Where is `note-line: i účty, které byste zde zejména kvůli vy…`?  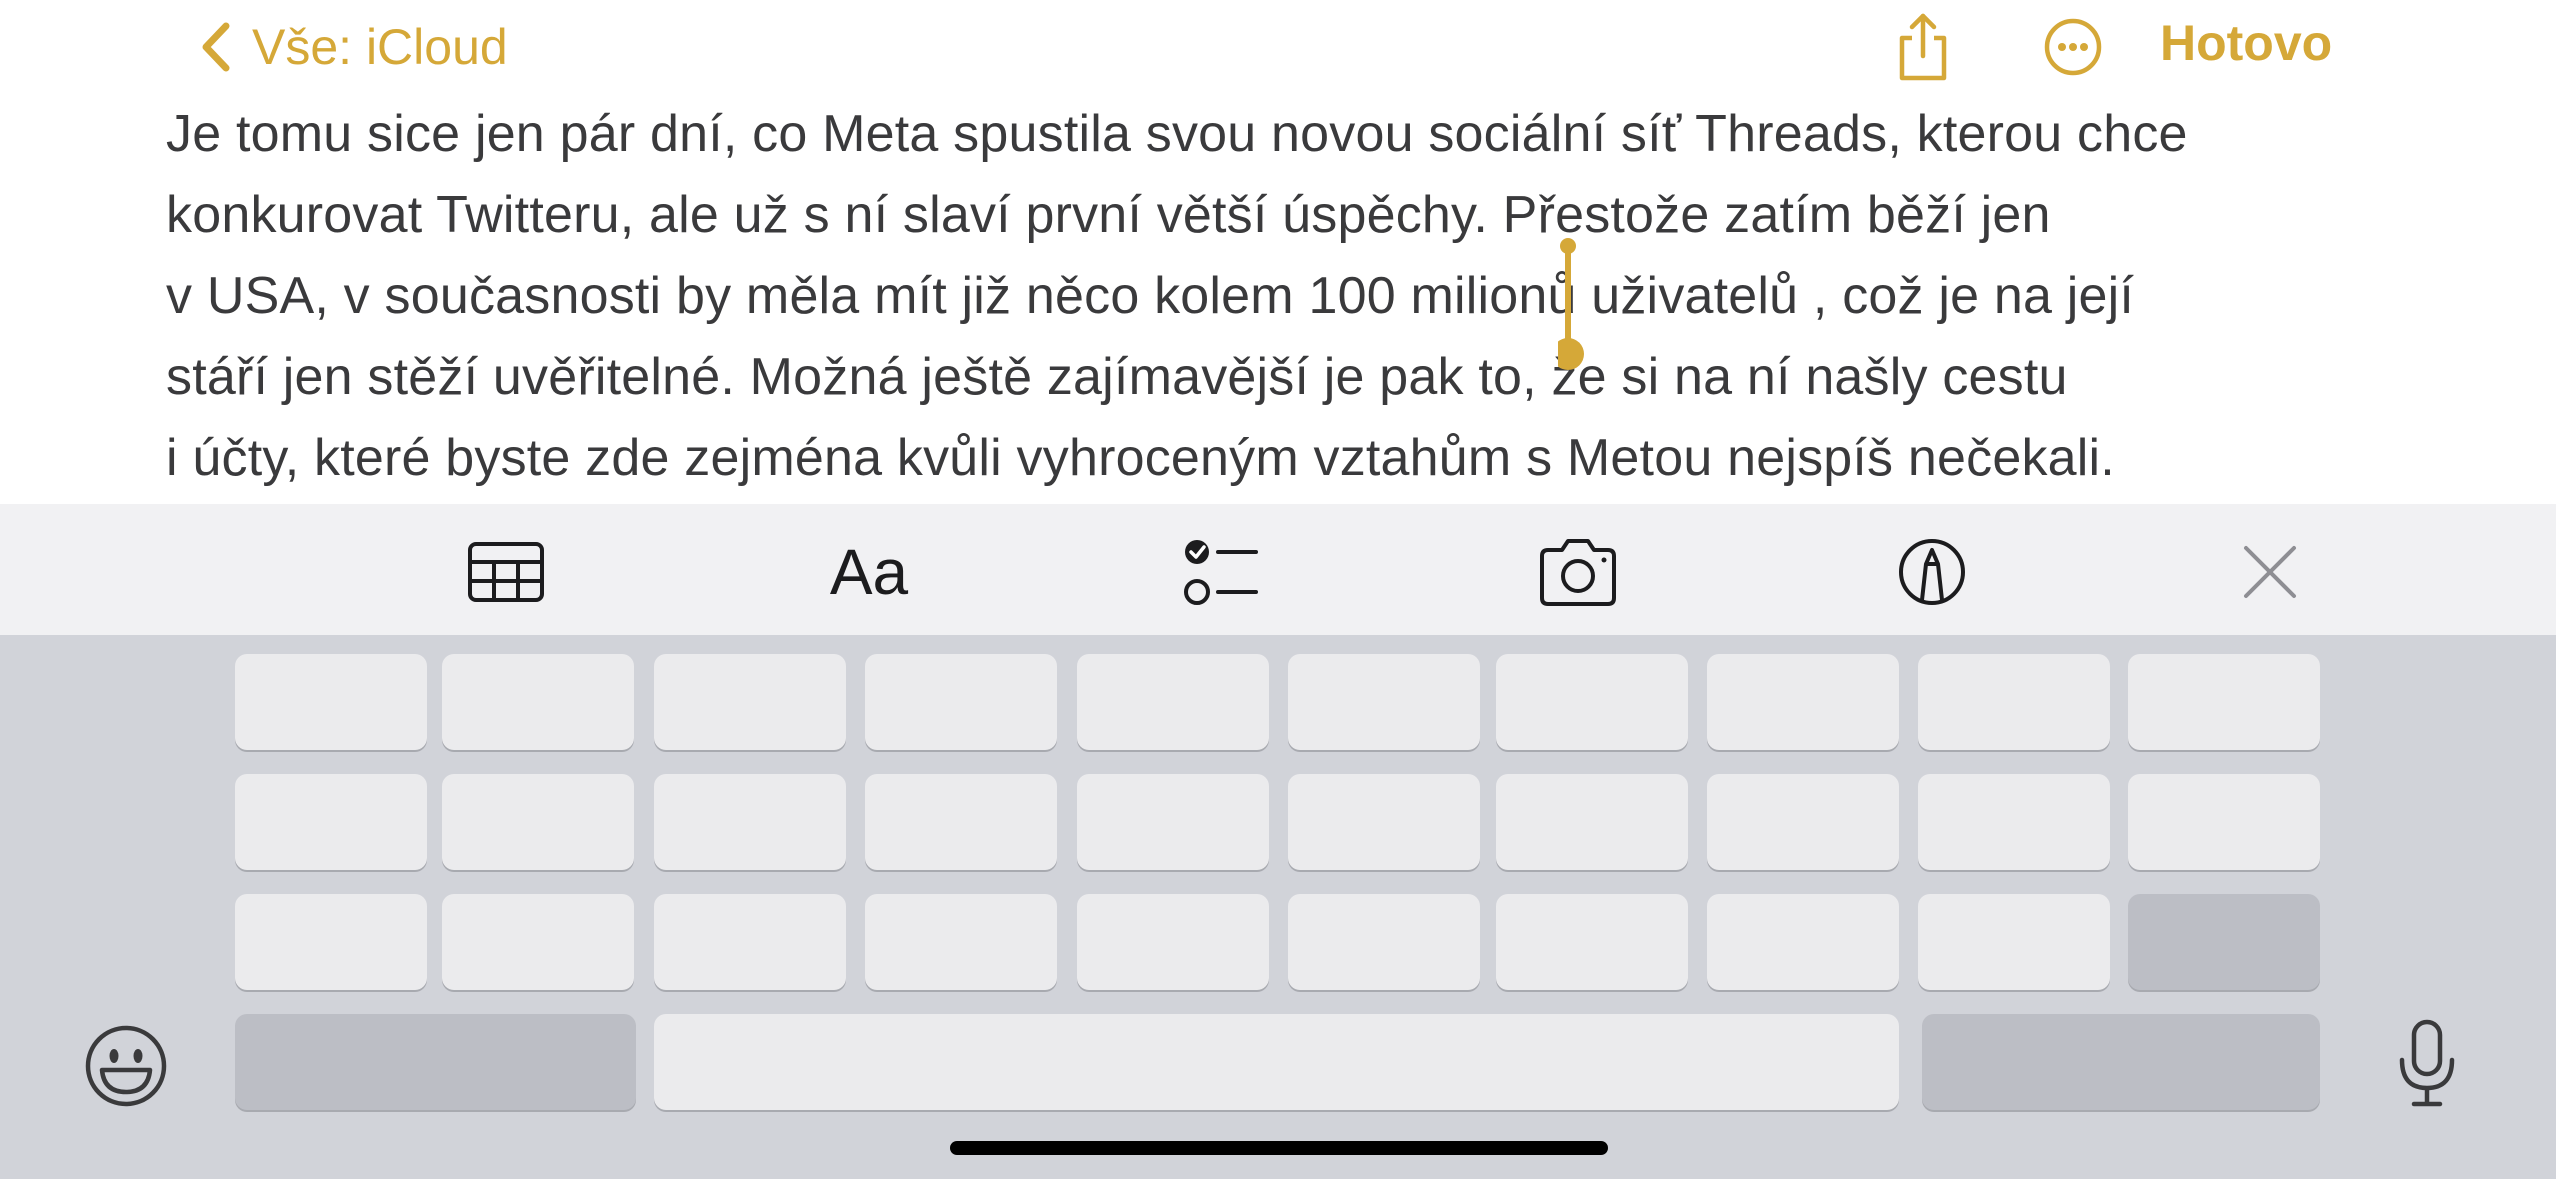
note-line: i účty, které byste zde zejména kvůli vy… is located at coordinates (1140, 458).